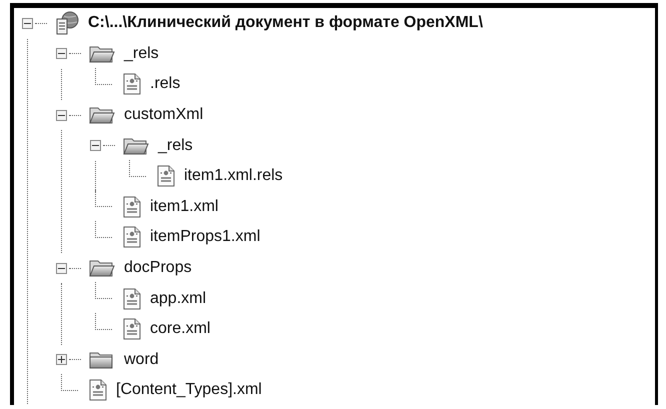 Image resolution: width=666 pixels, height=409 pixels. I want to click on tree-item-label: core.xml, so click(180, 329).